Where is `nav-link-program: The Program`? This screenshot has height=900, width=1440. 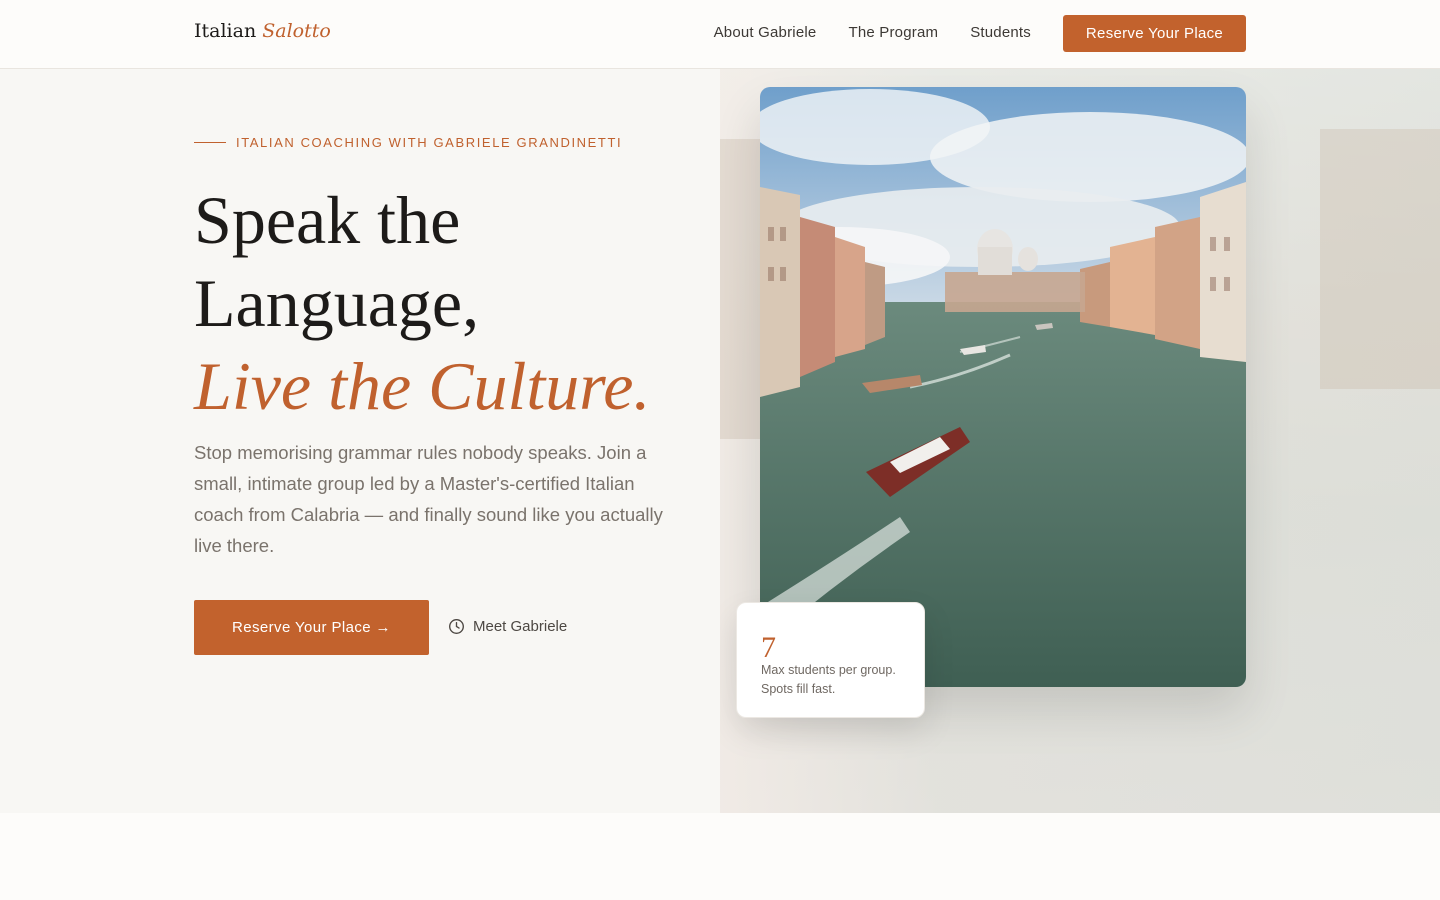 nav-link-program: The Program is located at coordinates (893, 32).